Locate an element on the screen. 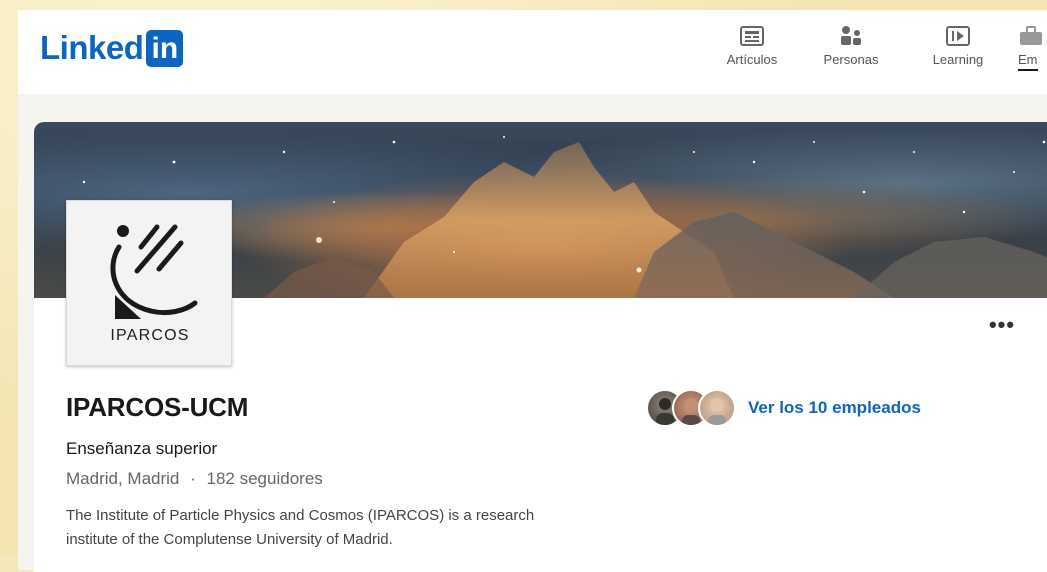 This screenshot has height=572, width=1047. more-options-button: ••• is located at coordinates (1002, 327).